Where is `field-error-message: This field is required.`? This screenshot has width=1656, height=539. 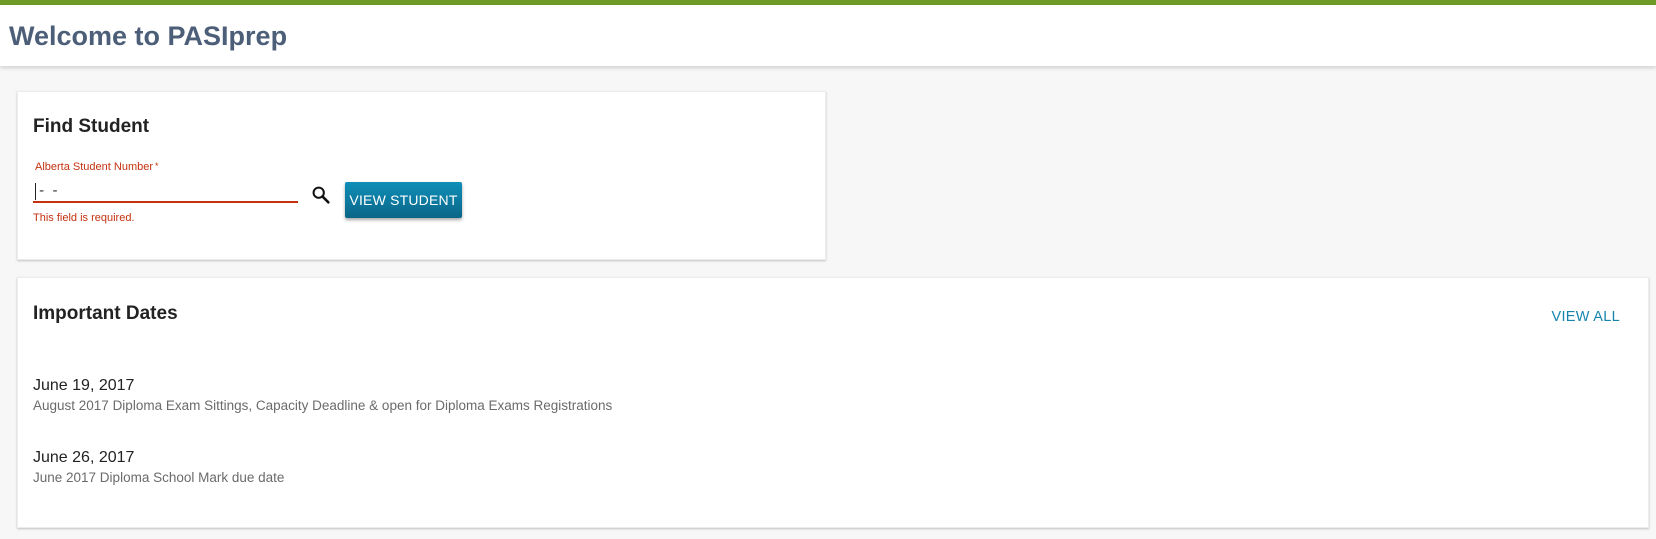
field-error-message: This field is required. is located at coordinates (84, 218).